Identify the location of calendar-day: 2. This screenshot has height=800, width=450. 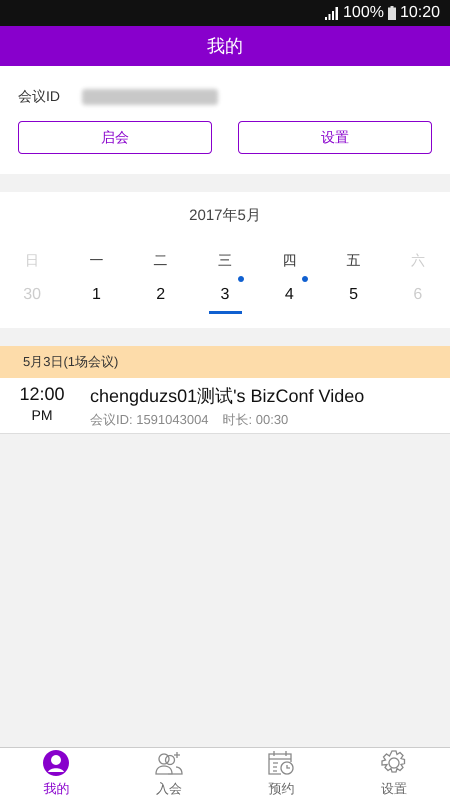
(160, 298).